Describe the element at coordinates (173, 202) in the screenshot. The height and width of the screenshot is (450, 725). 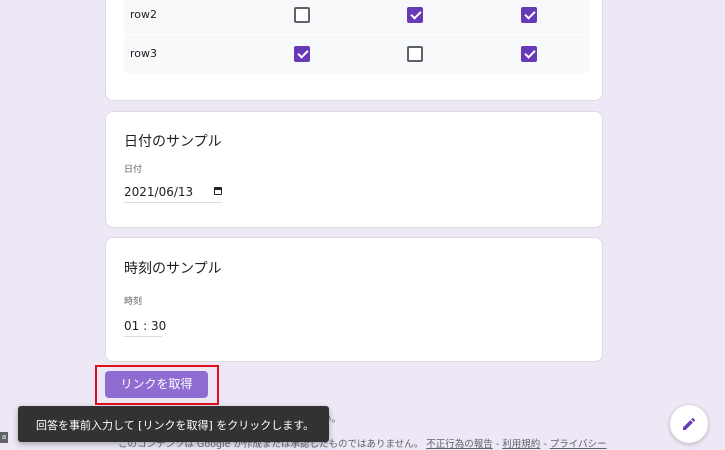
I see `date-input-underline` at that location.